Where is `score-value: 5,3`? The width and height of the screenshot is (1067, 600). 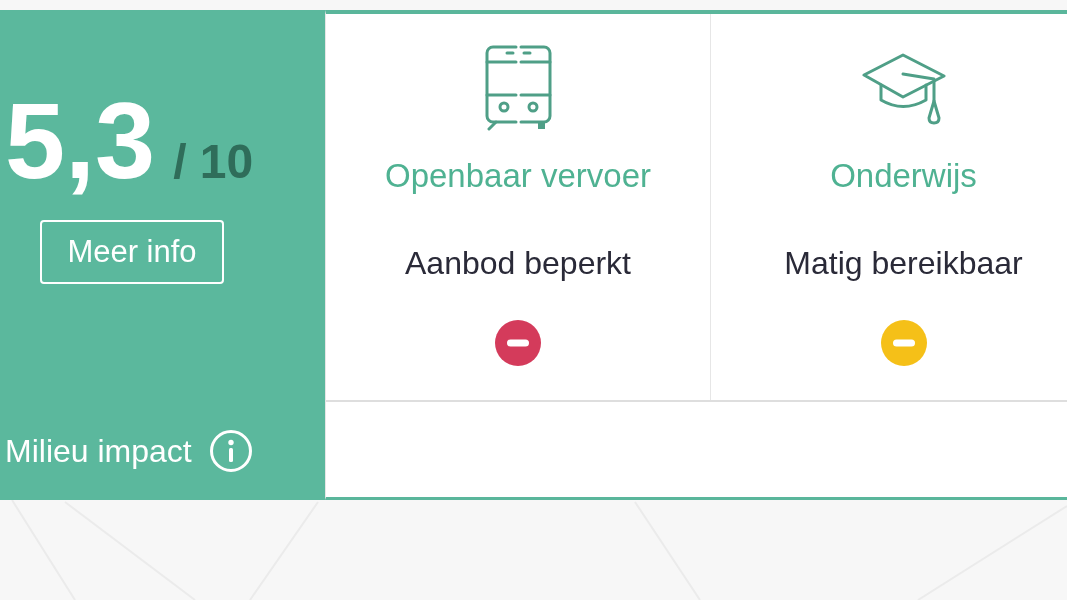 score-value: 5,3 is located at coordinates (80, 141).